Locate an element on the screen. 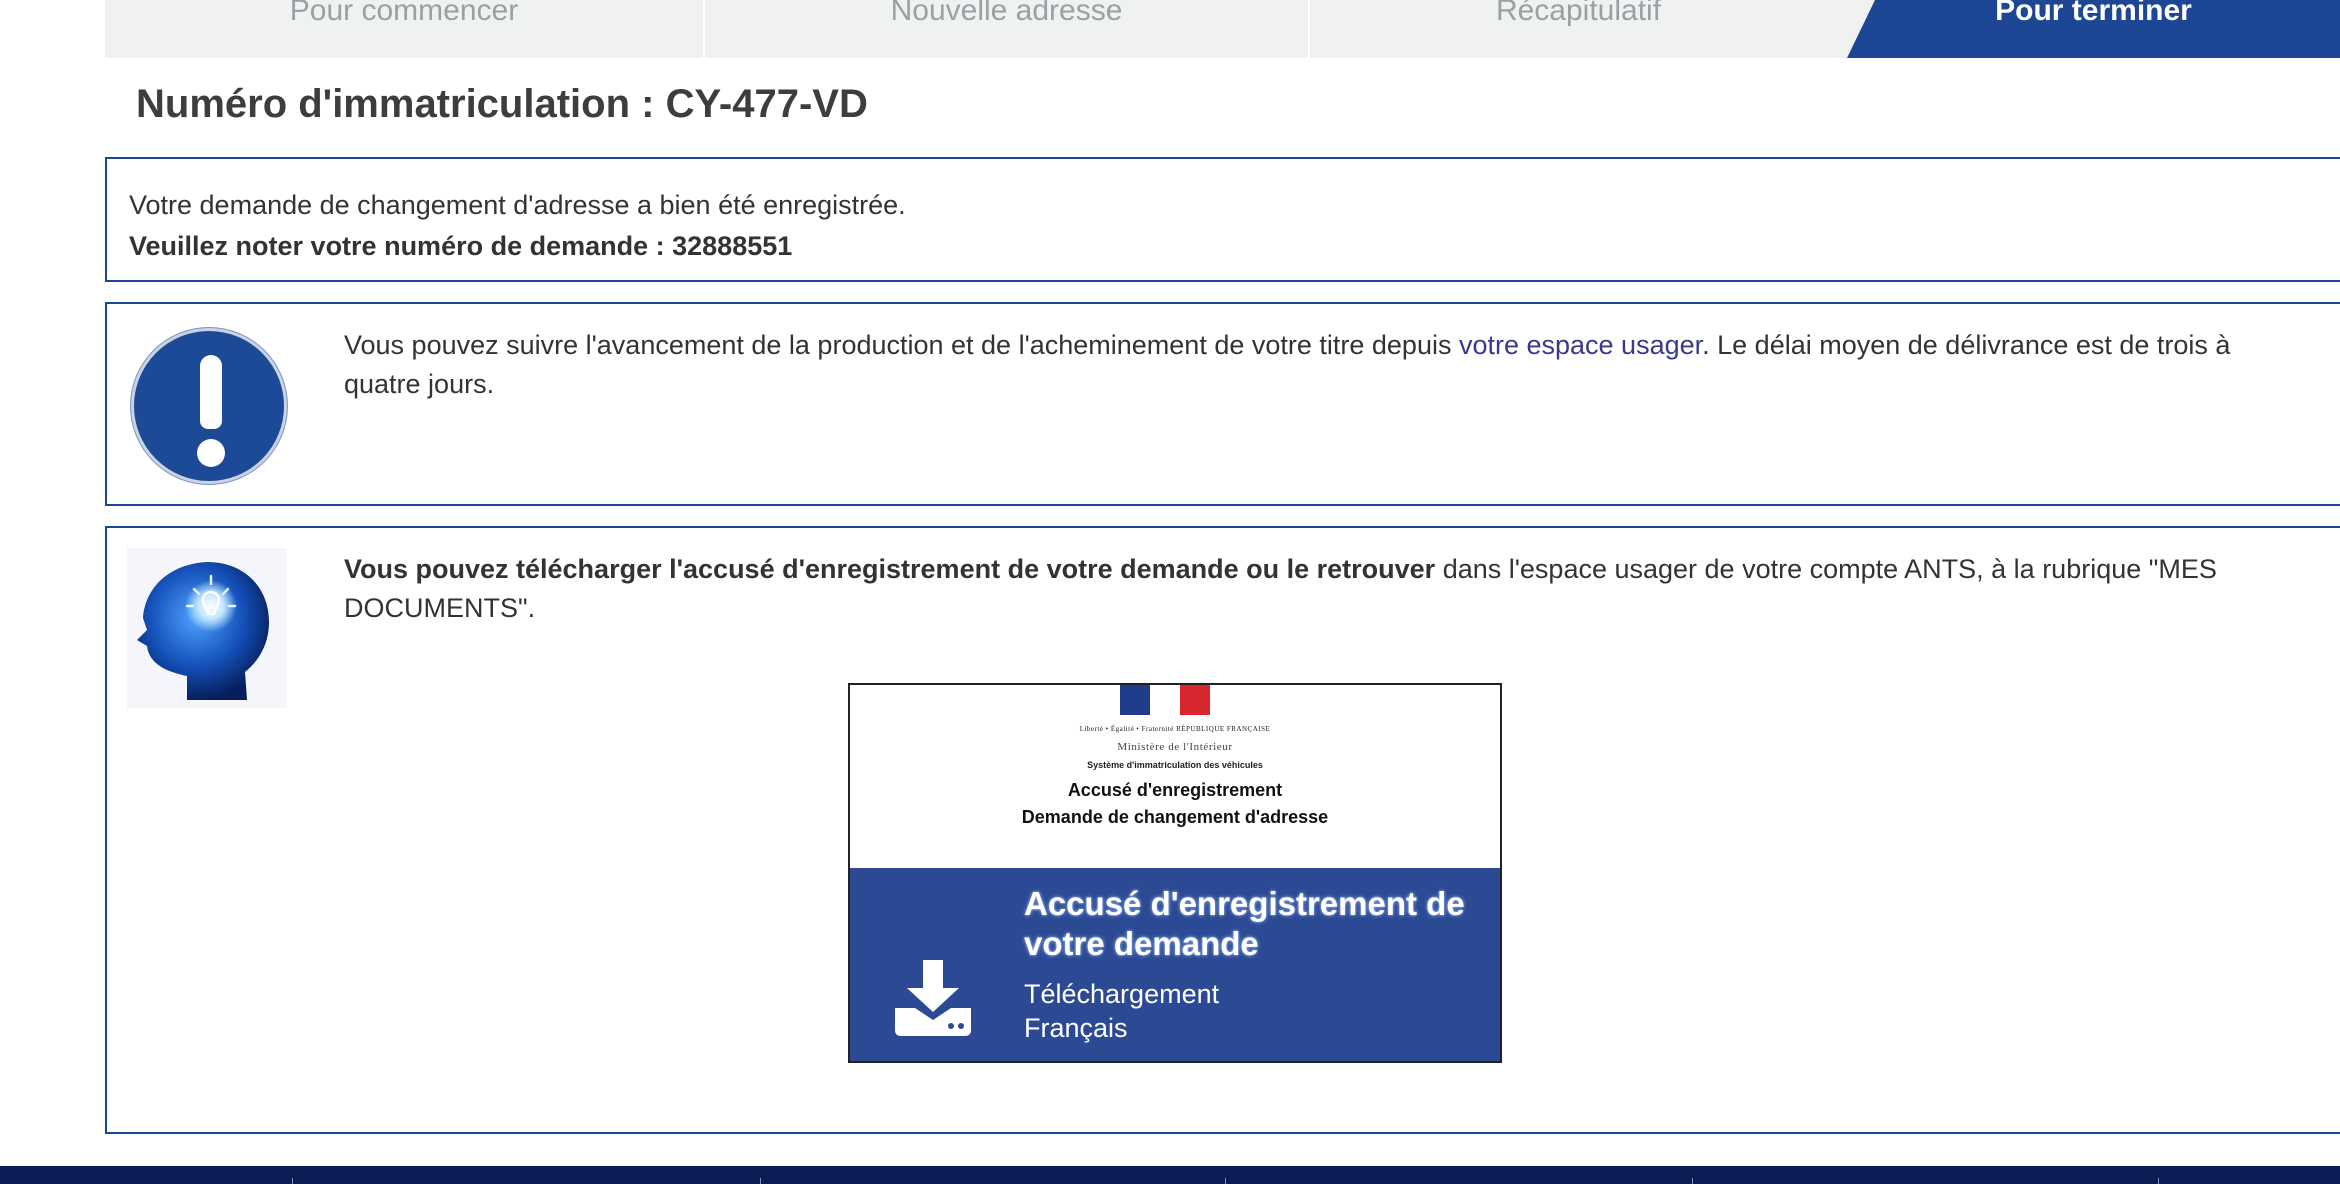 The image size is (2340, 1184). download-icon is located at coordinates (933, 998).